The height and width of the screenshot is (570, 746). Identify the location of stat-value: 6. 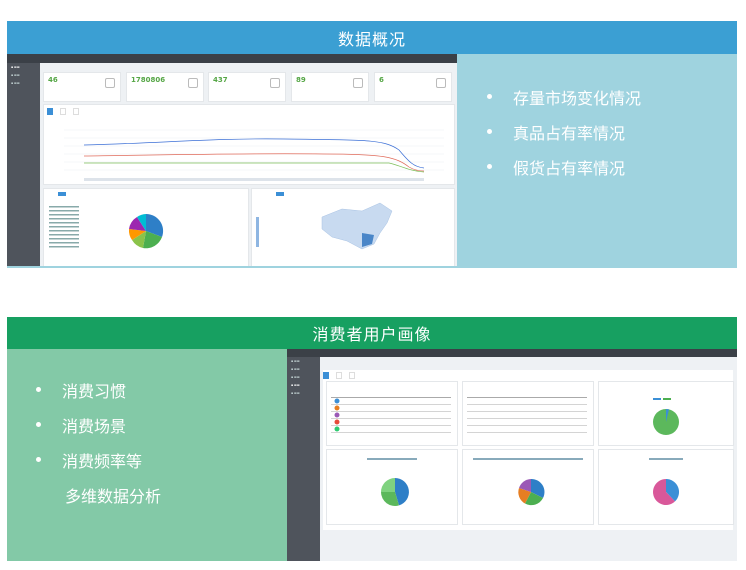
(381, 80).